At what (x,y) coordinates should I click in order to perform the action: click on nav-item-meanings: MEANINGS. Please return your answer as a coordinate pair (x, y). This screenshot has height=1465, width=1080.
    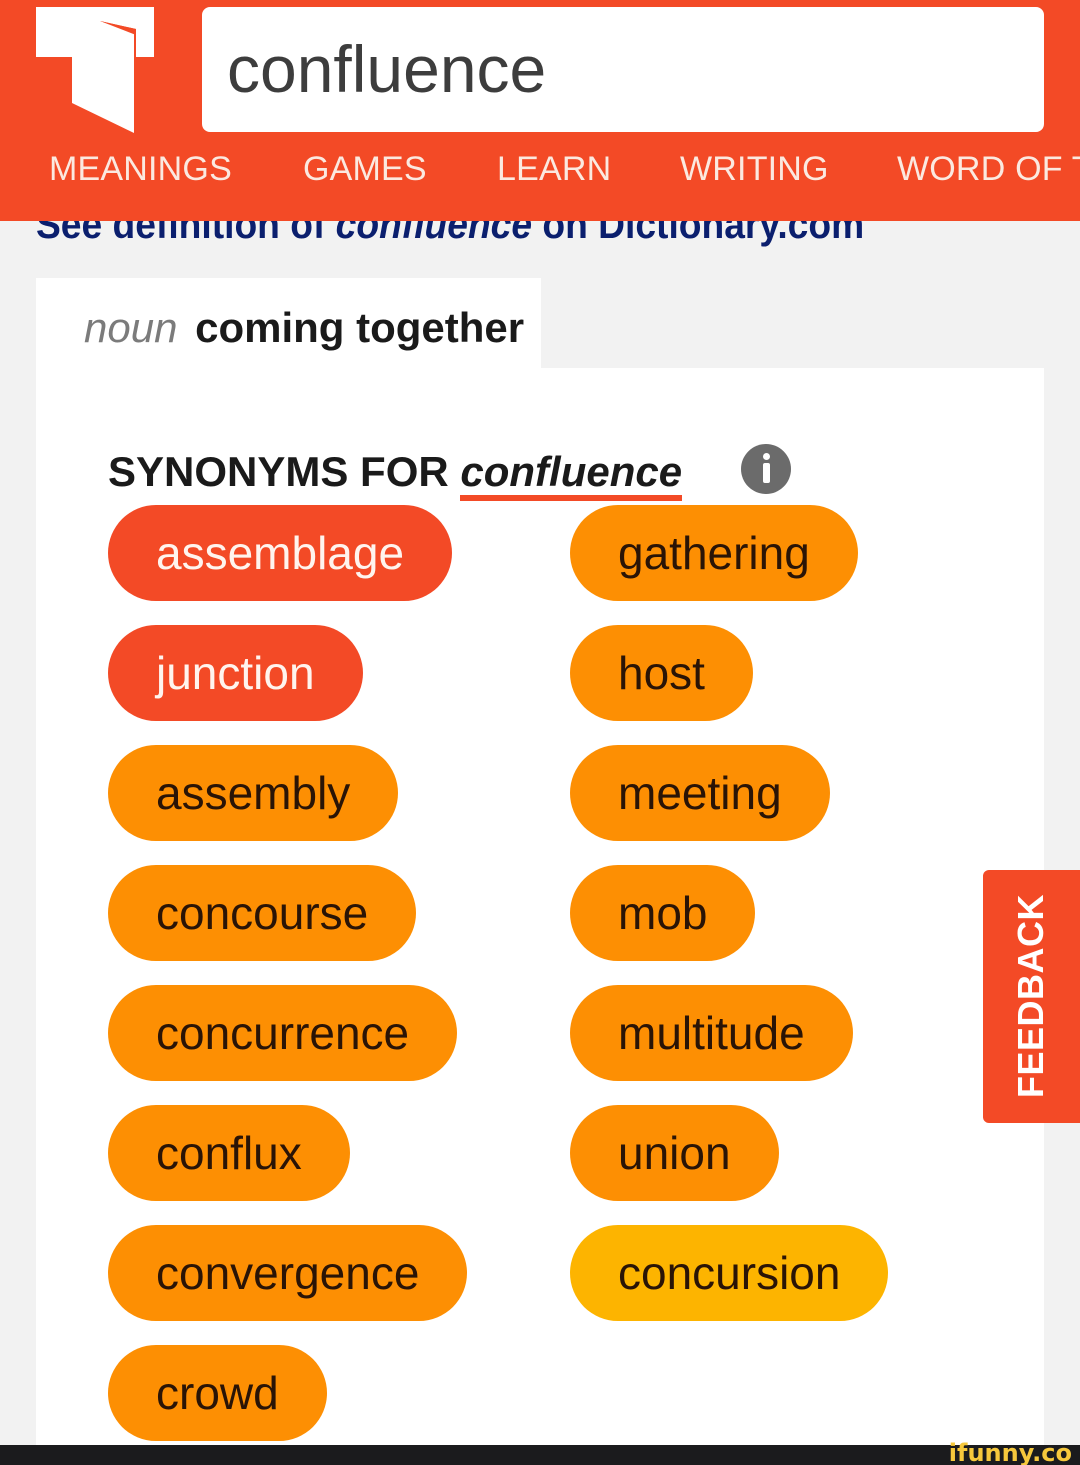
    Looking at the image, I should click on (140, 169).